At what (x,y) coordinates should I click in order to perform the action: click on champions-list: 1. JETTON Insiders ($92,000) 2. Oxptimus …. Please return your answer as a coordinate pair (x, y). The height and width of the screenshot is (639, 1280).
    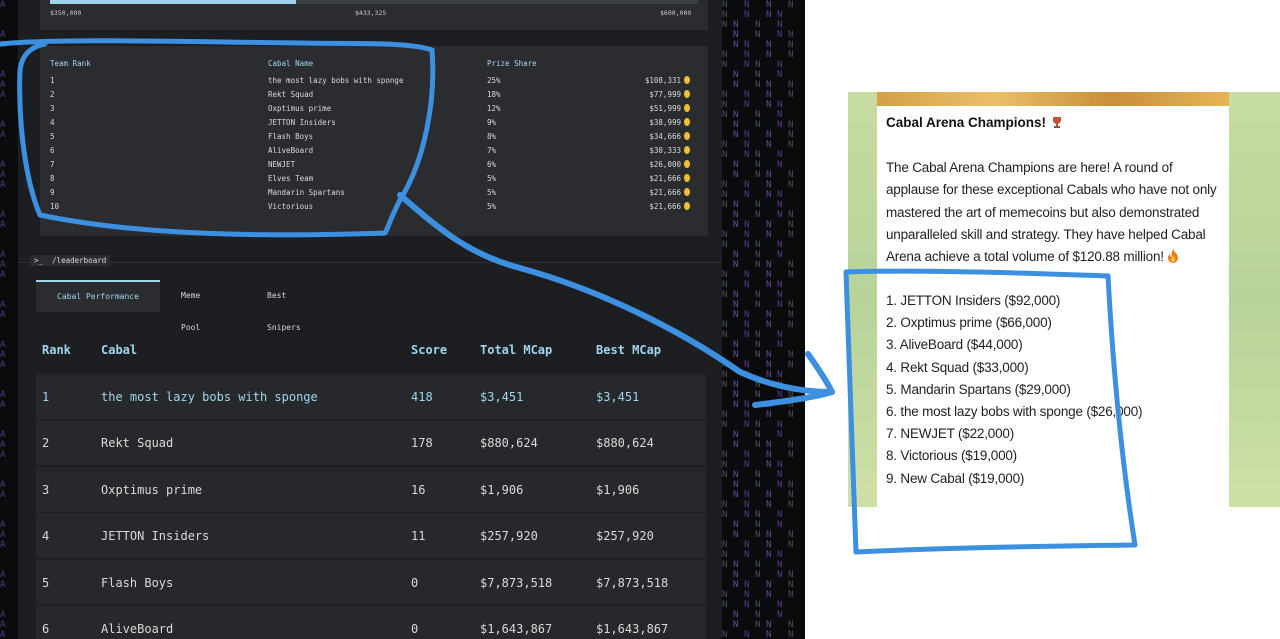
    Looking at the image, I should click on (1014, 390).